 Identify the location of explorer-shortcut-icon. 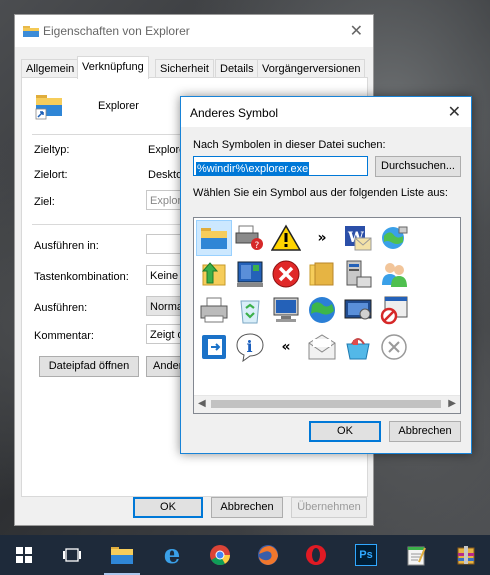
(48, 107).